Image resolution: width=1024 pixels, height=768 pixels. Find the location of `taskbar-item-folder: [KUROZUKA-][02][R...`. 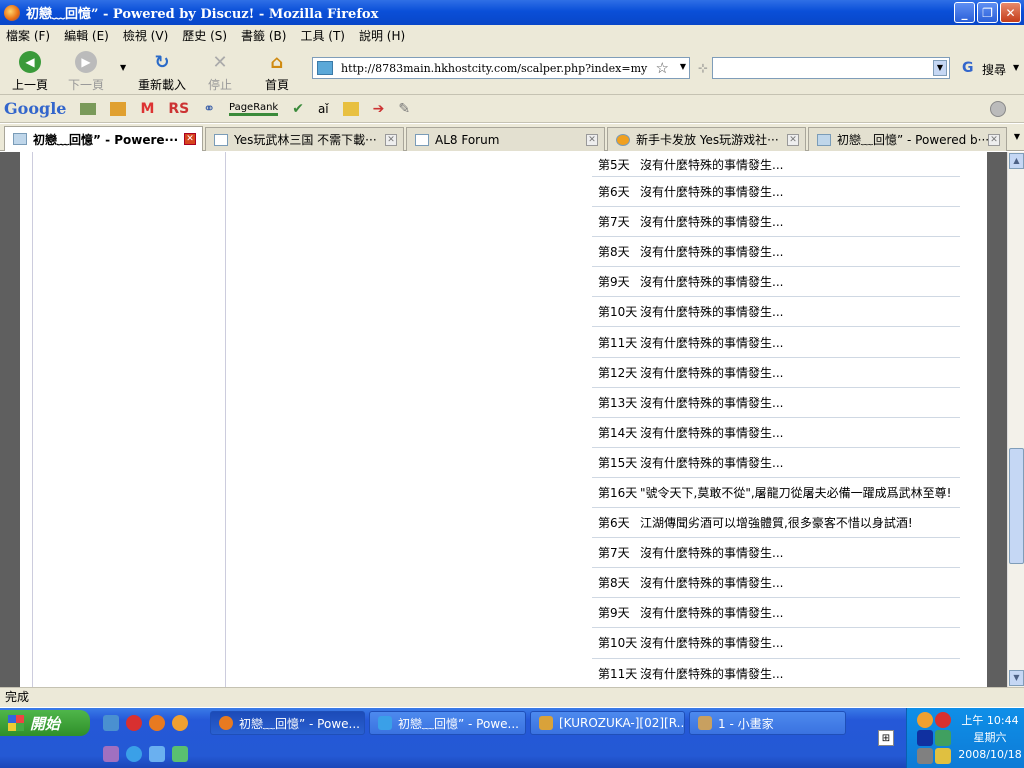

taskbar-item-folder: [KUROZUKA-][02][R... is located at coordinates (607, 723).